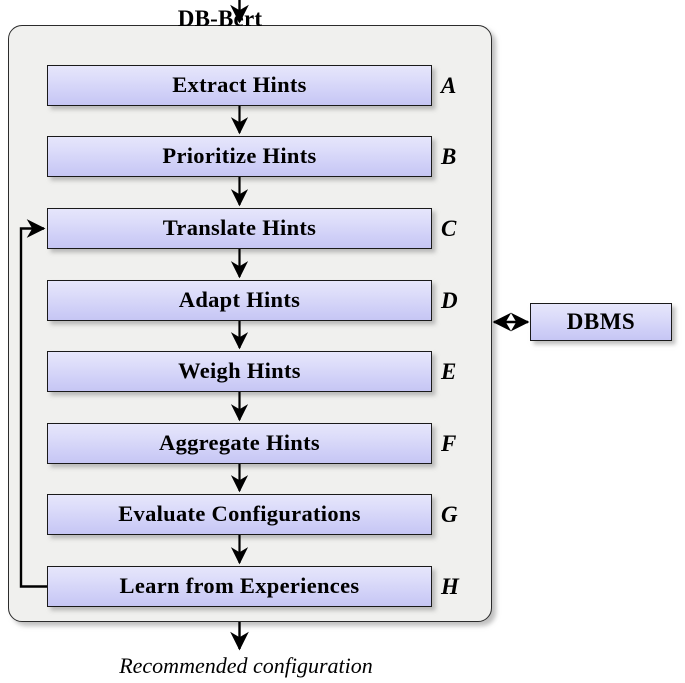 The width and height of the screenshot is (685, 683). I want to click on dbms-label: DBMS, so click(601, 321).